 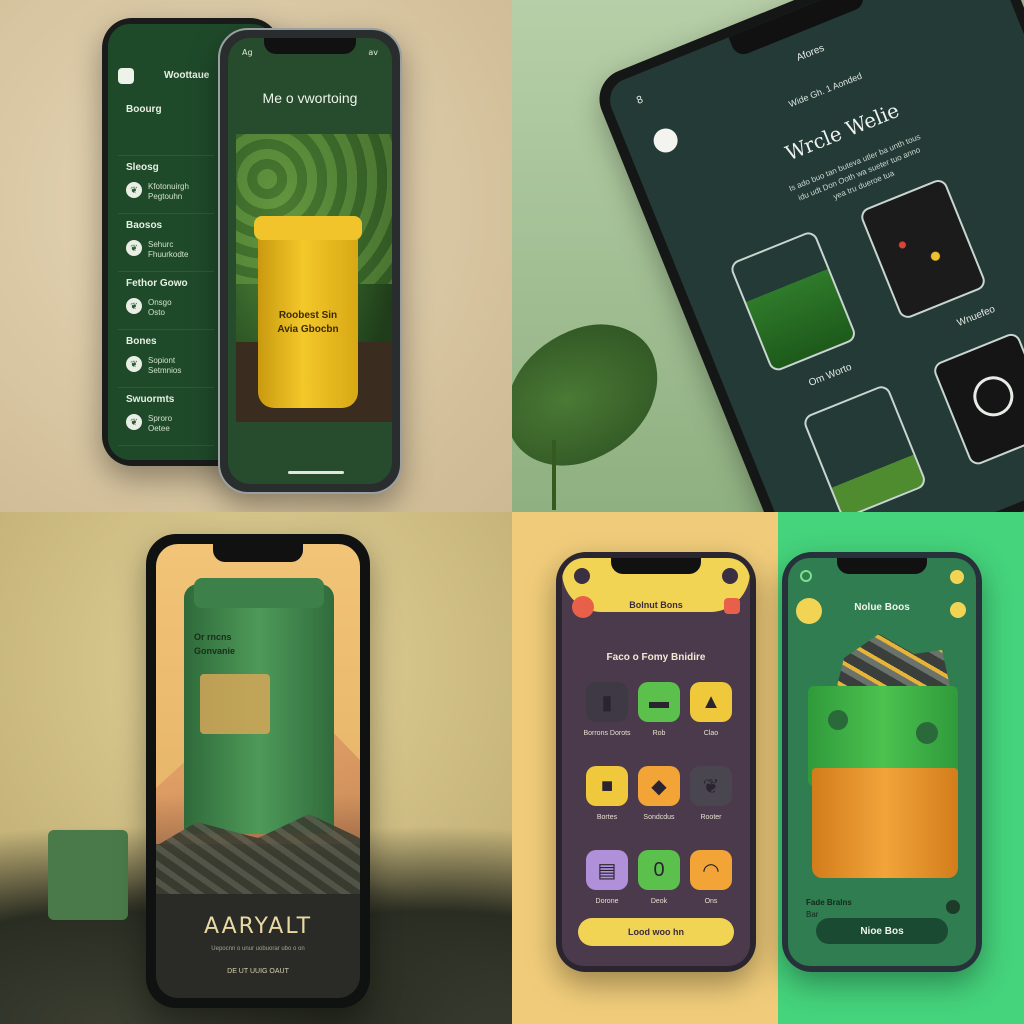 I want to click on app-subtitle: Uepocnn o unur uobuorar ubo o on, so click(x=258, y=949).